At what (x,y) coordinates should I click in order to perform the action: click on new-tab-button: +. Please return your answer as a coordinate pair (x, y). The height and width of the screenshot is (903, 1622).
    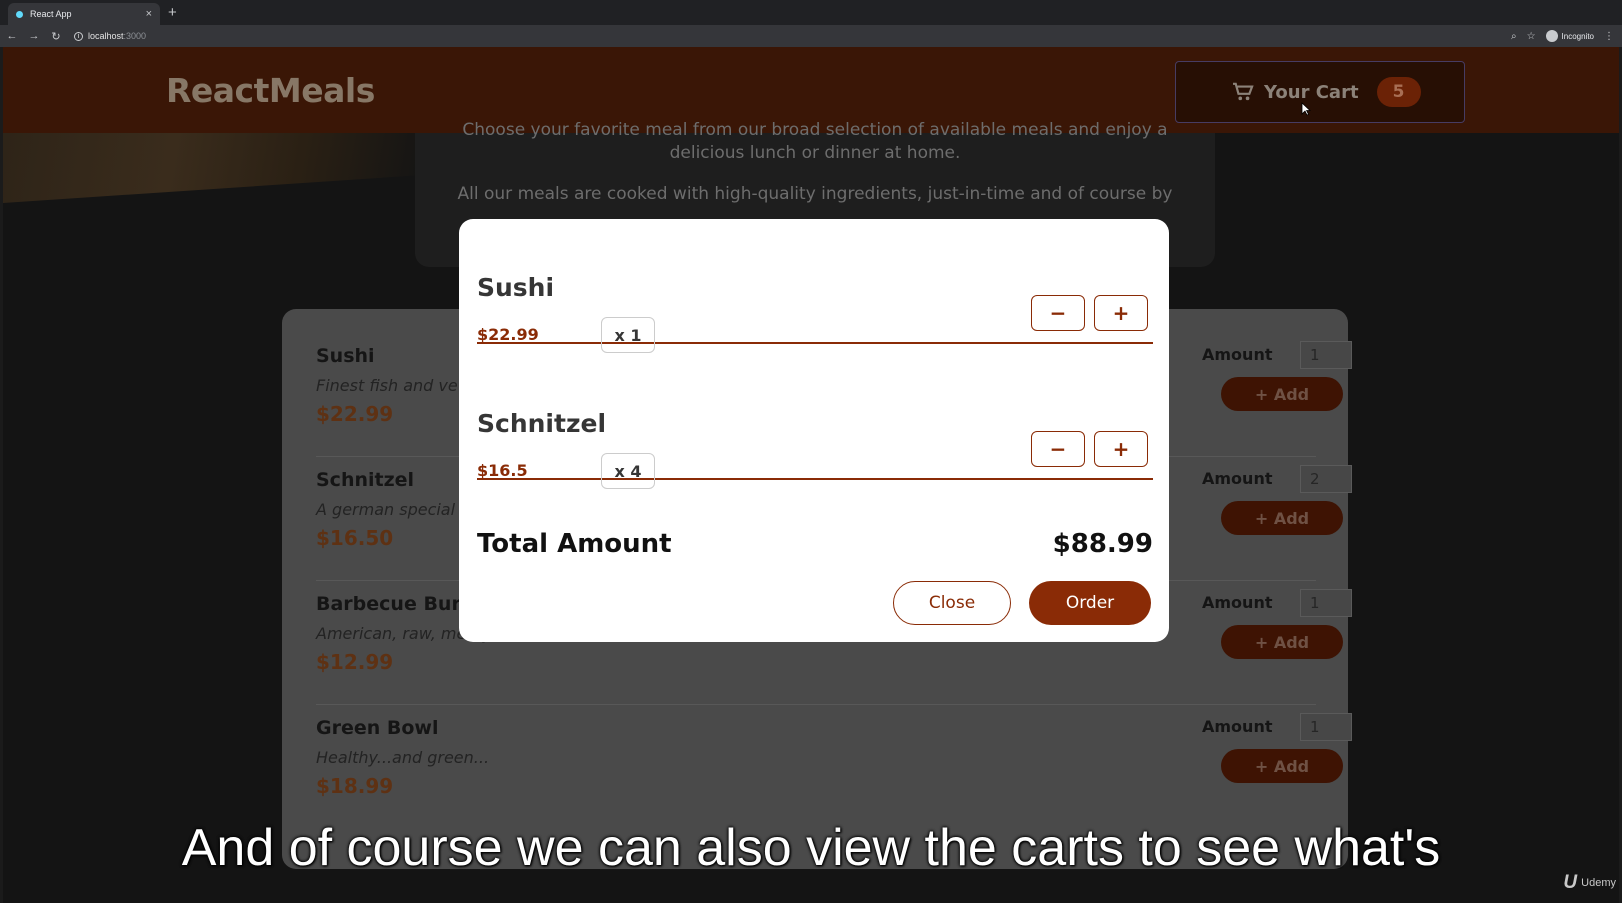
    Looking at the image, I should click on (172, 12).